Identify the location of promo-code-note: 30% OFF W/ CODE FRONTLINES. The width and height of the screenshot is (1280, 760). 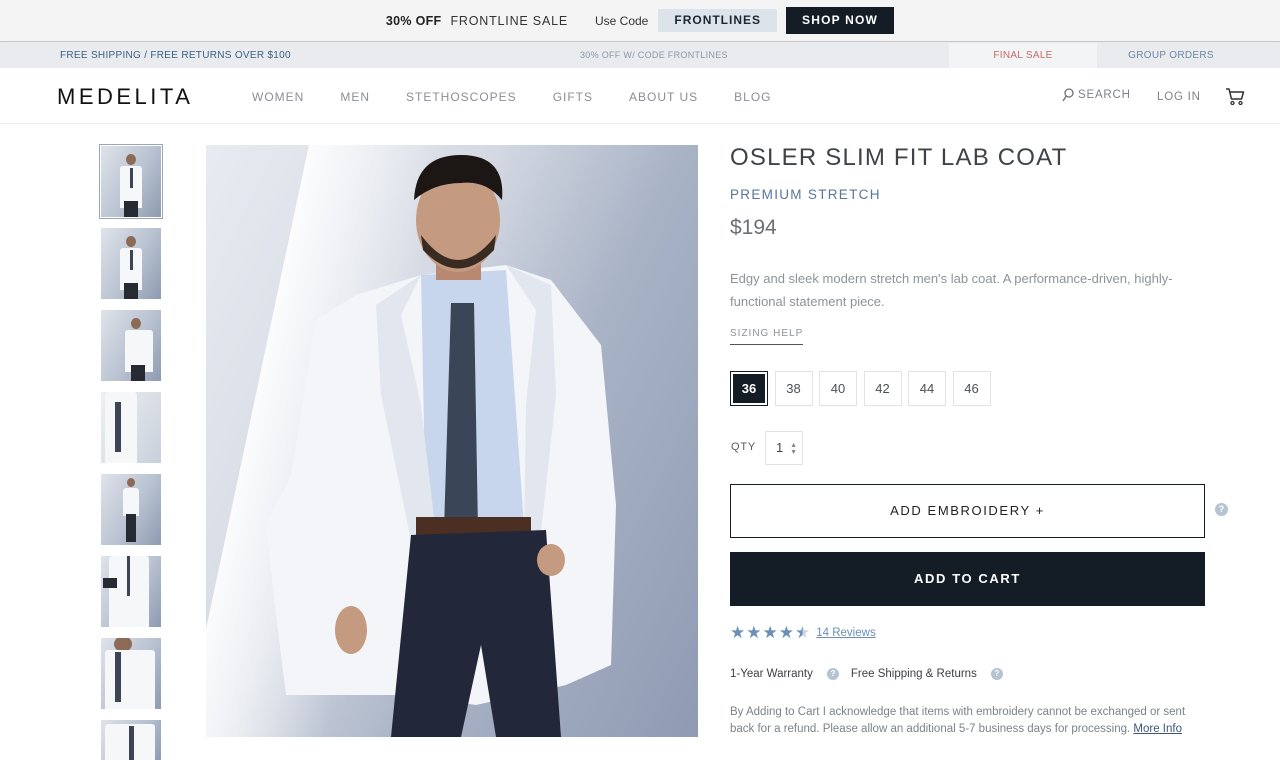
(654, 55).